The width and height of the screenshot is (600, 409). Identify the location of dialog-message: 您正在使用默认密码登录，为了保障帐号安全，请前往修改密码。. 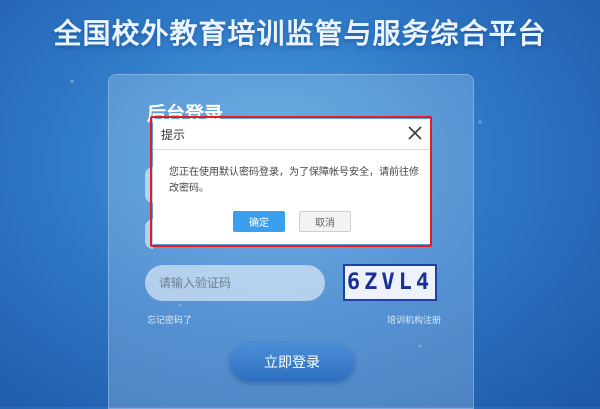
(294, 180).